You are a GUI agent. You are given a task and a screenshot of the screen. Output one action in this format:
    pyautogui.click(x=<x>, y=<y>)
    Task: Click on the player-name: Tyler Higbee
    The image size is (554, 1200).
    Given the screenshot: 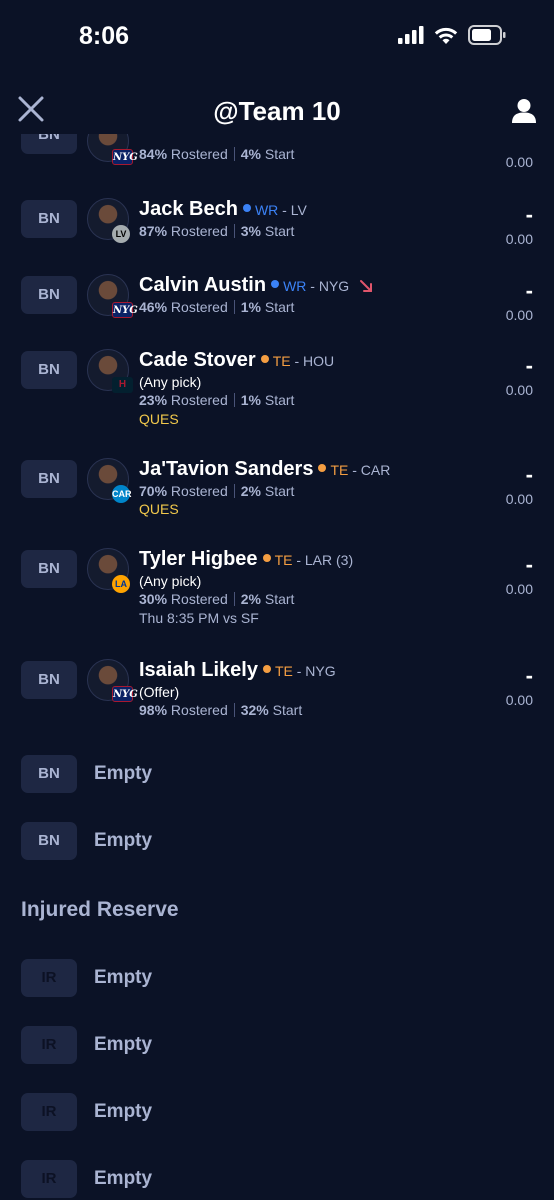 What is the action you would take?
    pyautogui.click(x=198, y=559)
    